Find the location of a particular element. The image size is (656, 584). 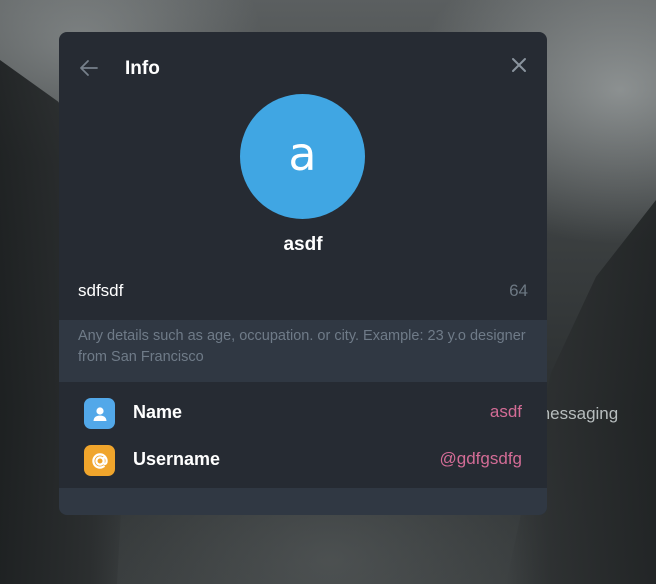

profile-avatar: a is located at coordinates (302, 156).